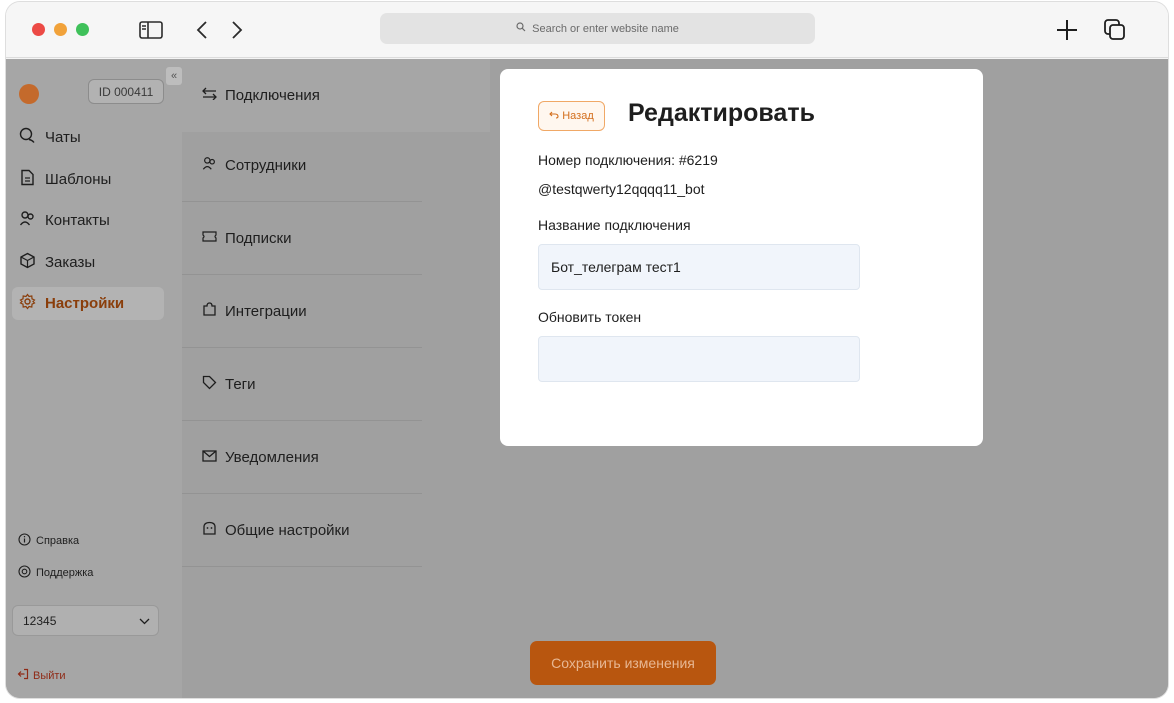  What do you see at coordinates (614, 225) in the screenshot?
I see `connection-name-label: Название подключения` at bounding box center [614, 225].